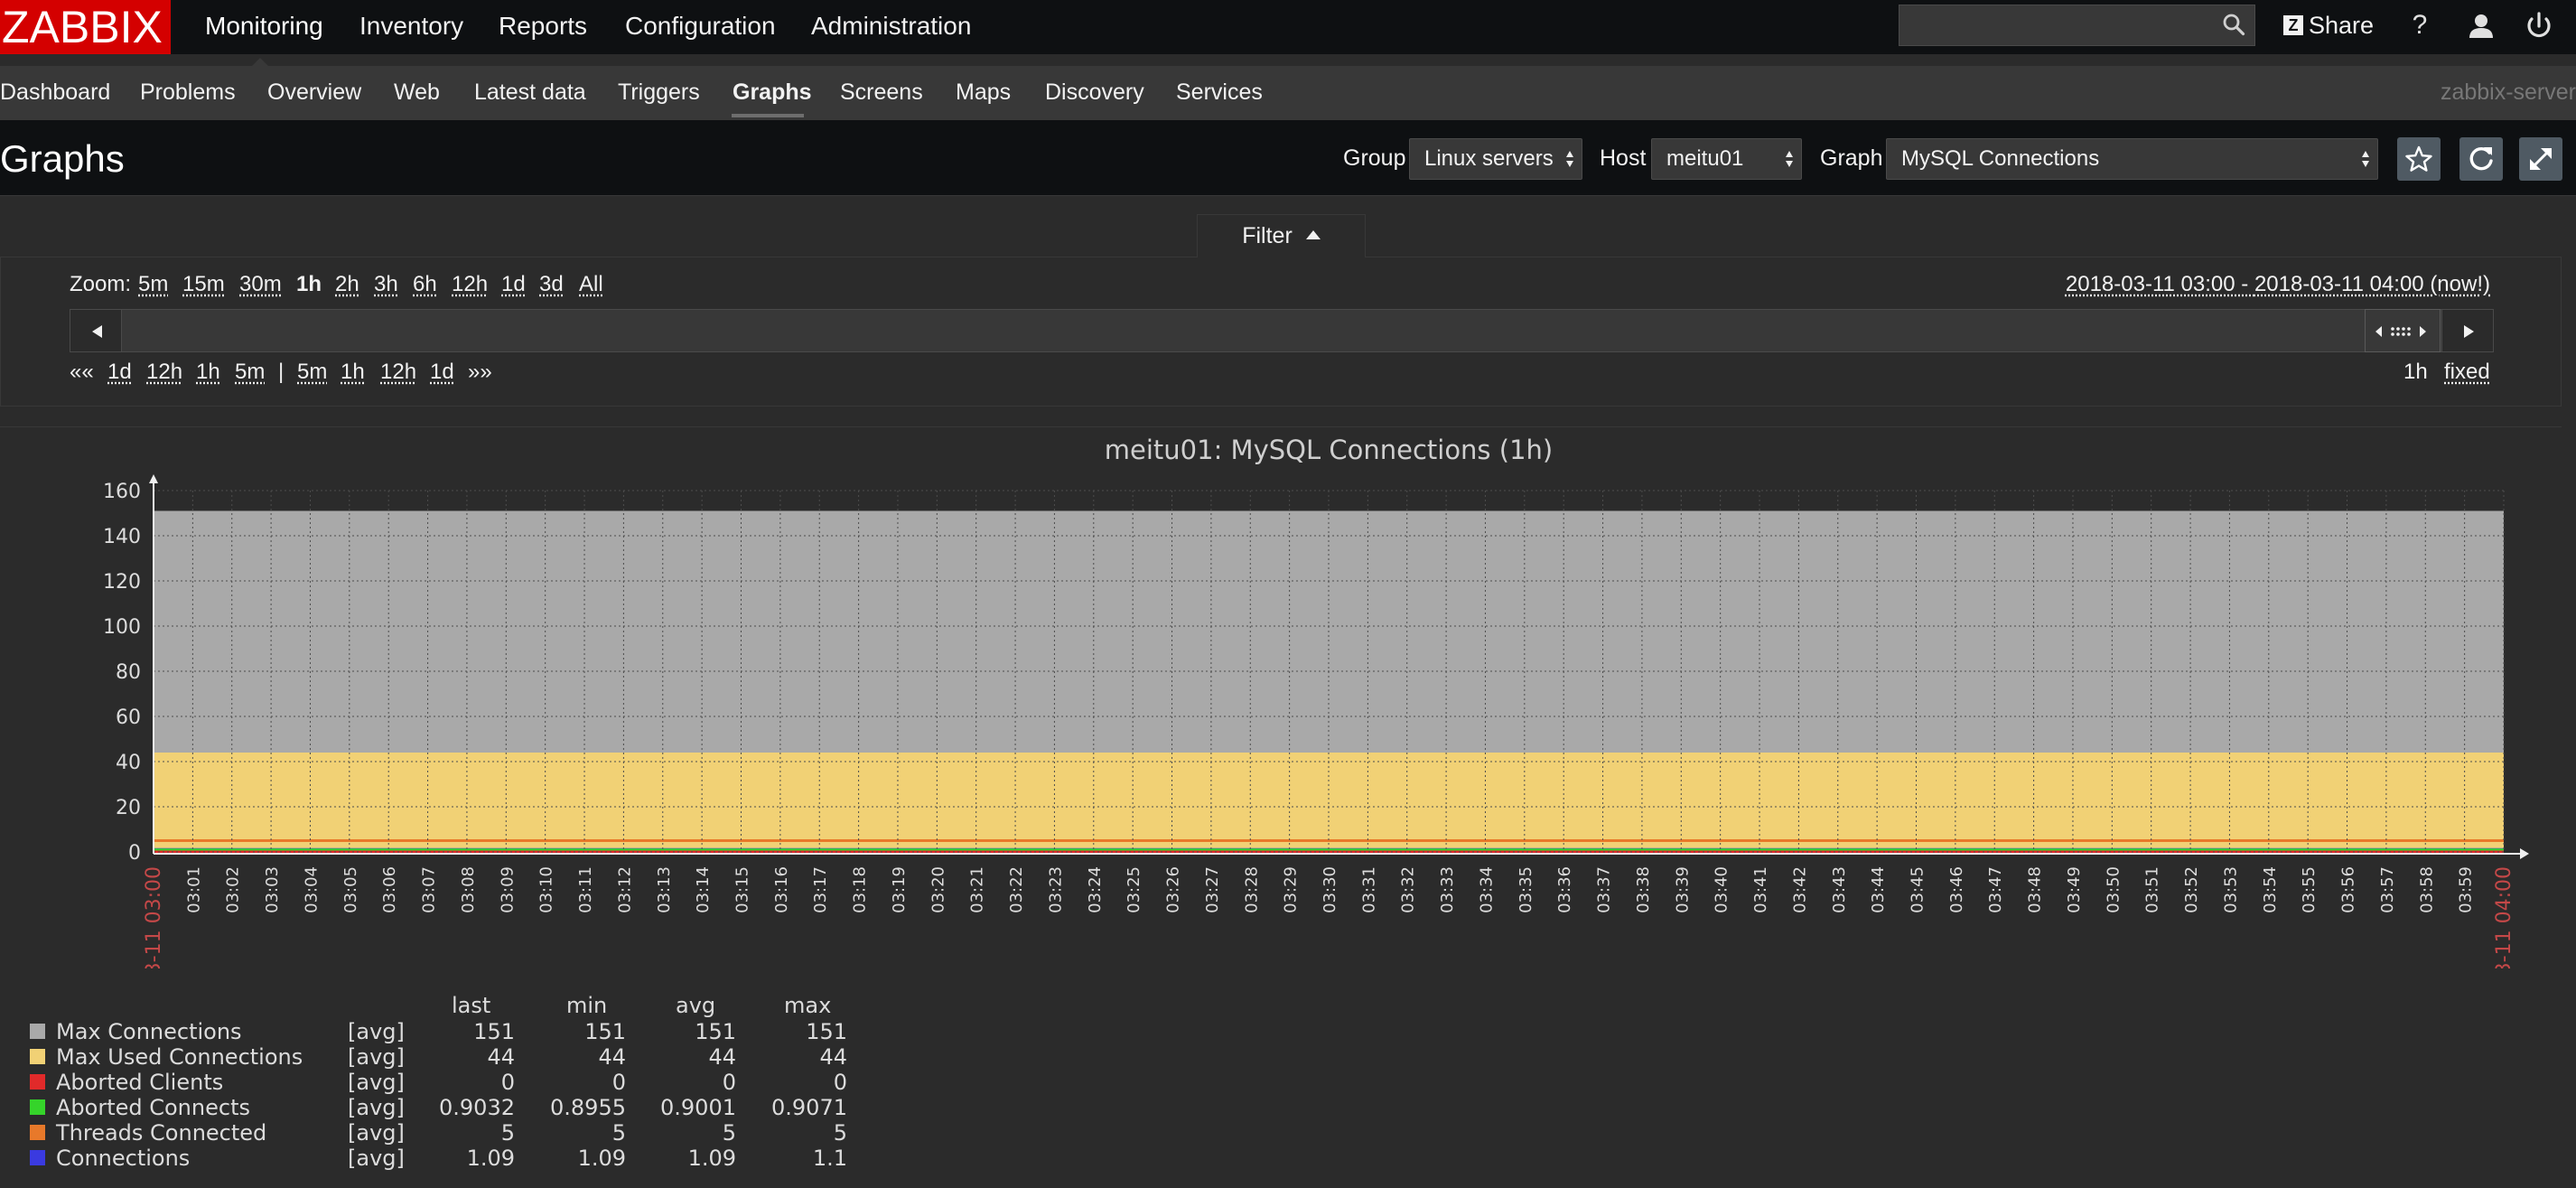 This screenshot has width=2576, height=1188. What do you see at coordinates (624, 889) in the screenshot?
I see `x-label-minute-11: 03:12` at bounding box center [624, 889].